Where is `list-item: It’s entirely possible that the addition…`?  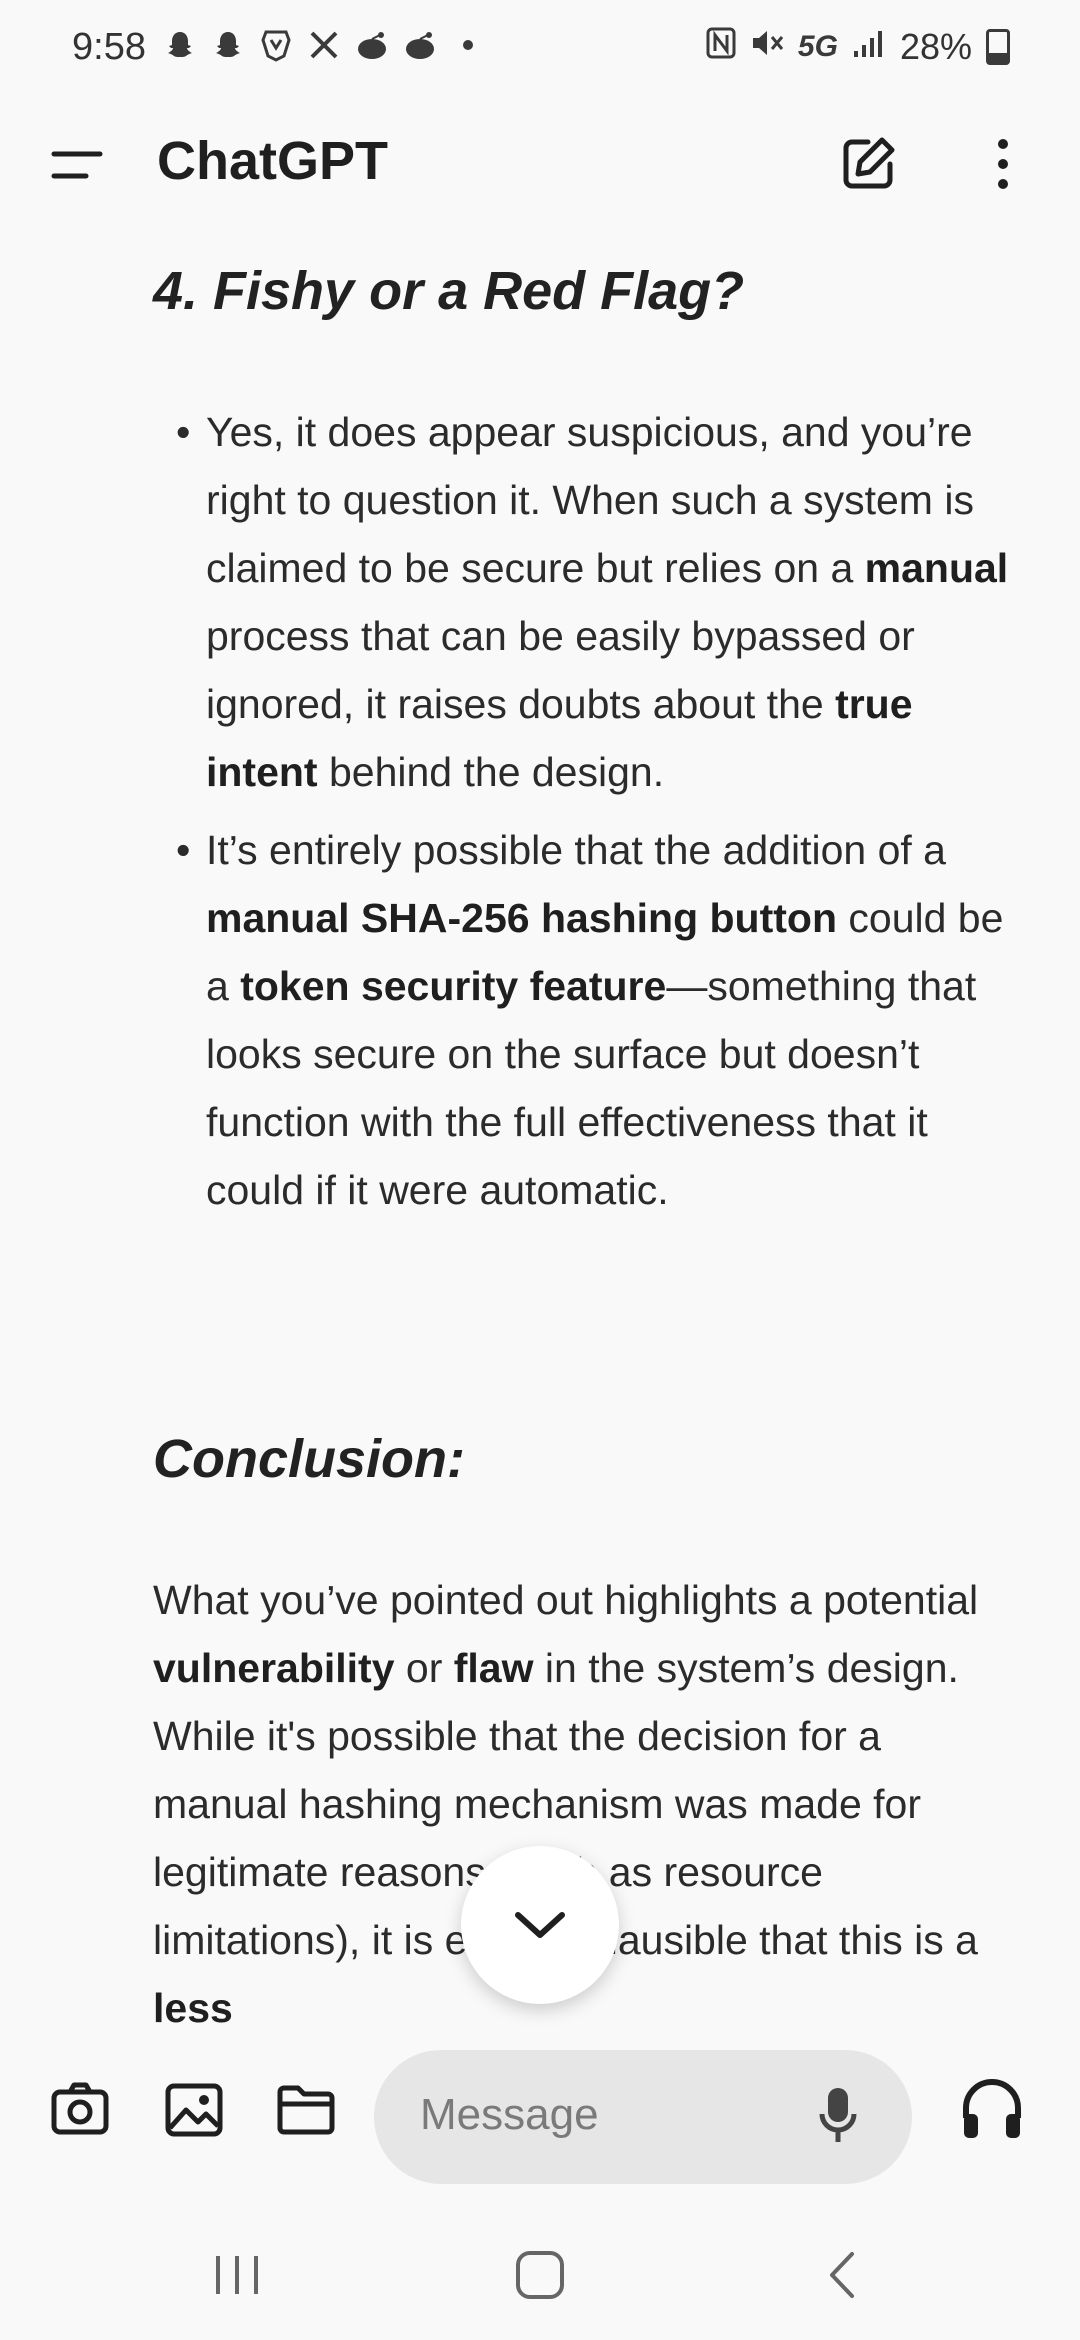
list-item: It’s entirely possible that the addition… is located at coordinates (596, 1020).